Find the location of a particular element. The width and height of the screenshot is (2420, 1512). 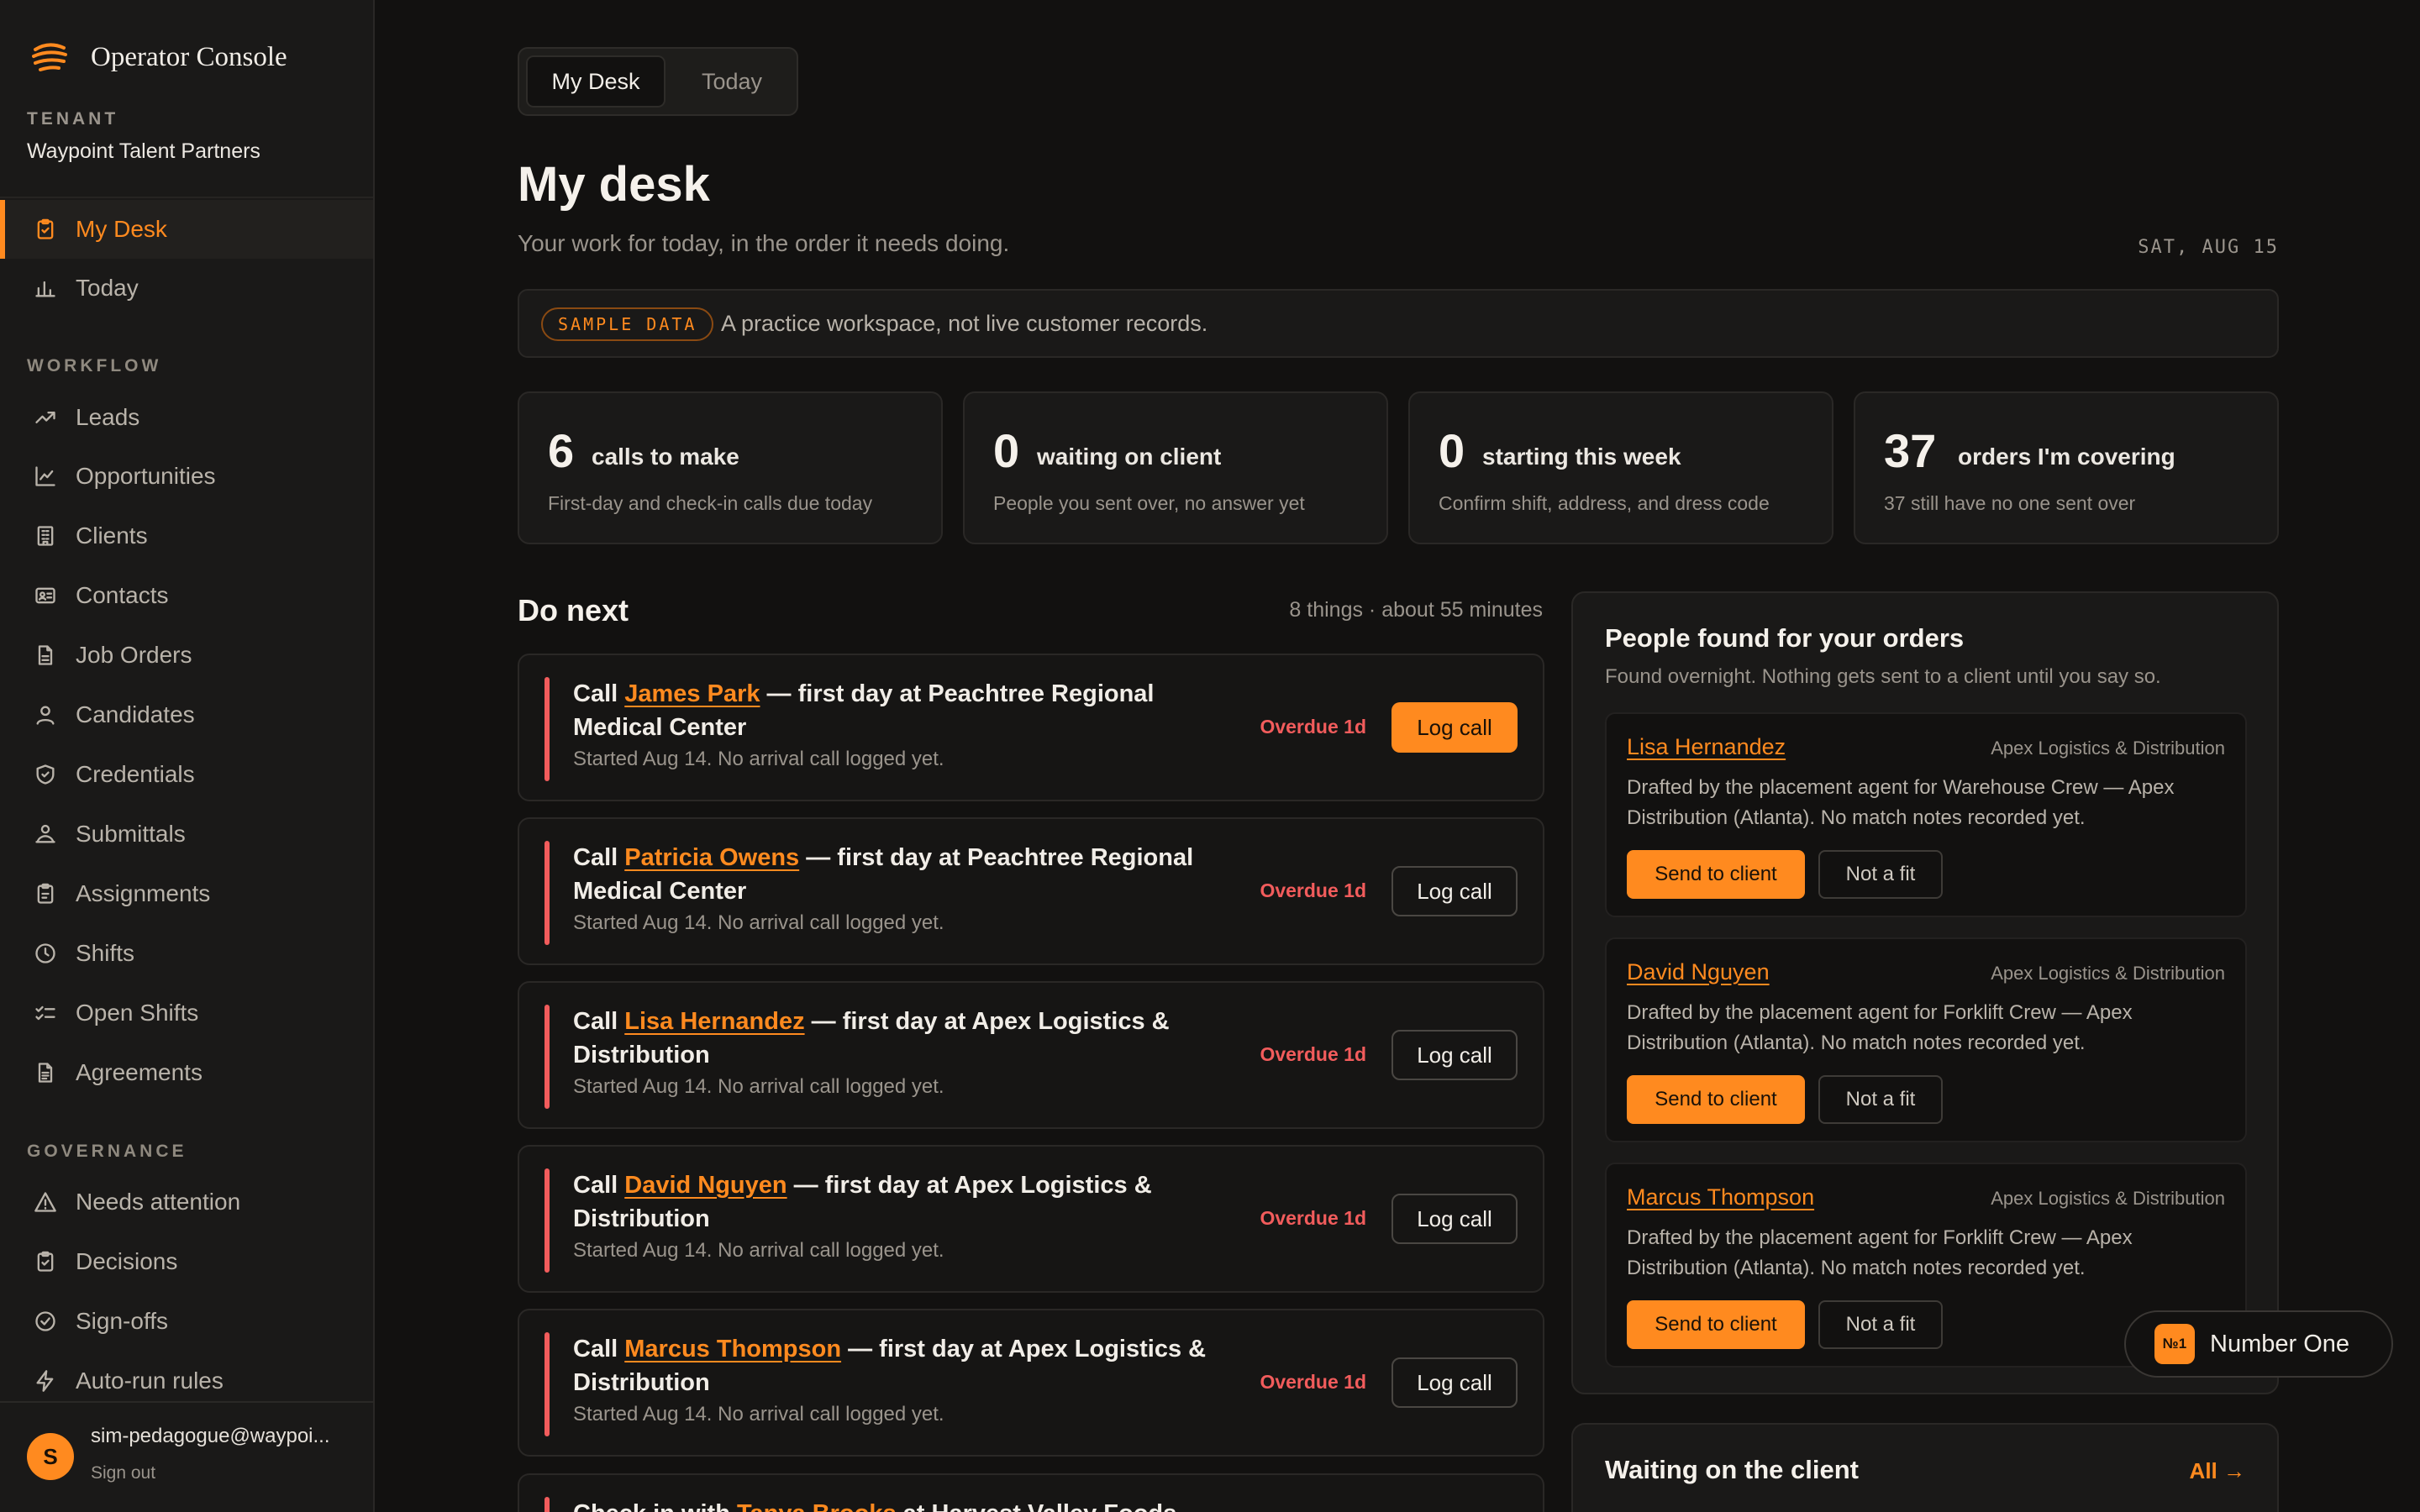

candidate-company: Apex Logistics & Distribution is located at coordinates (2108, 973).